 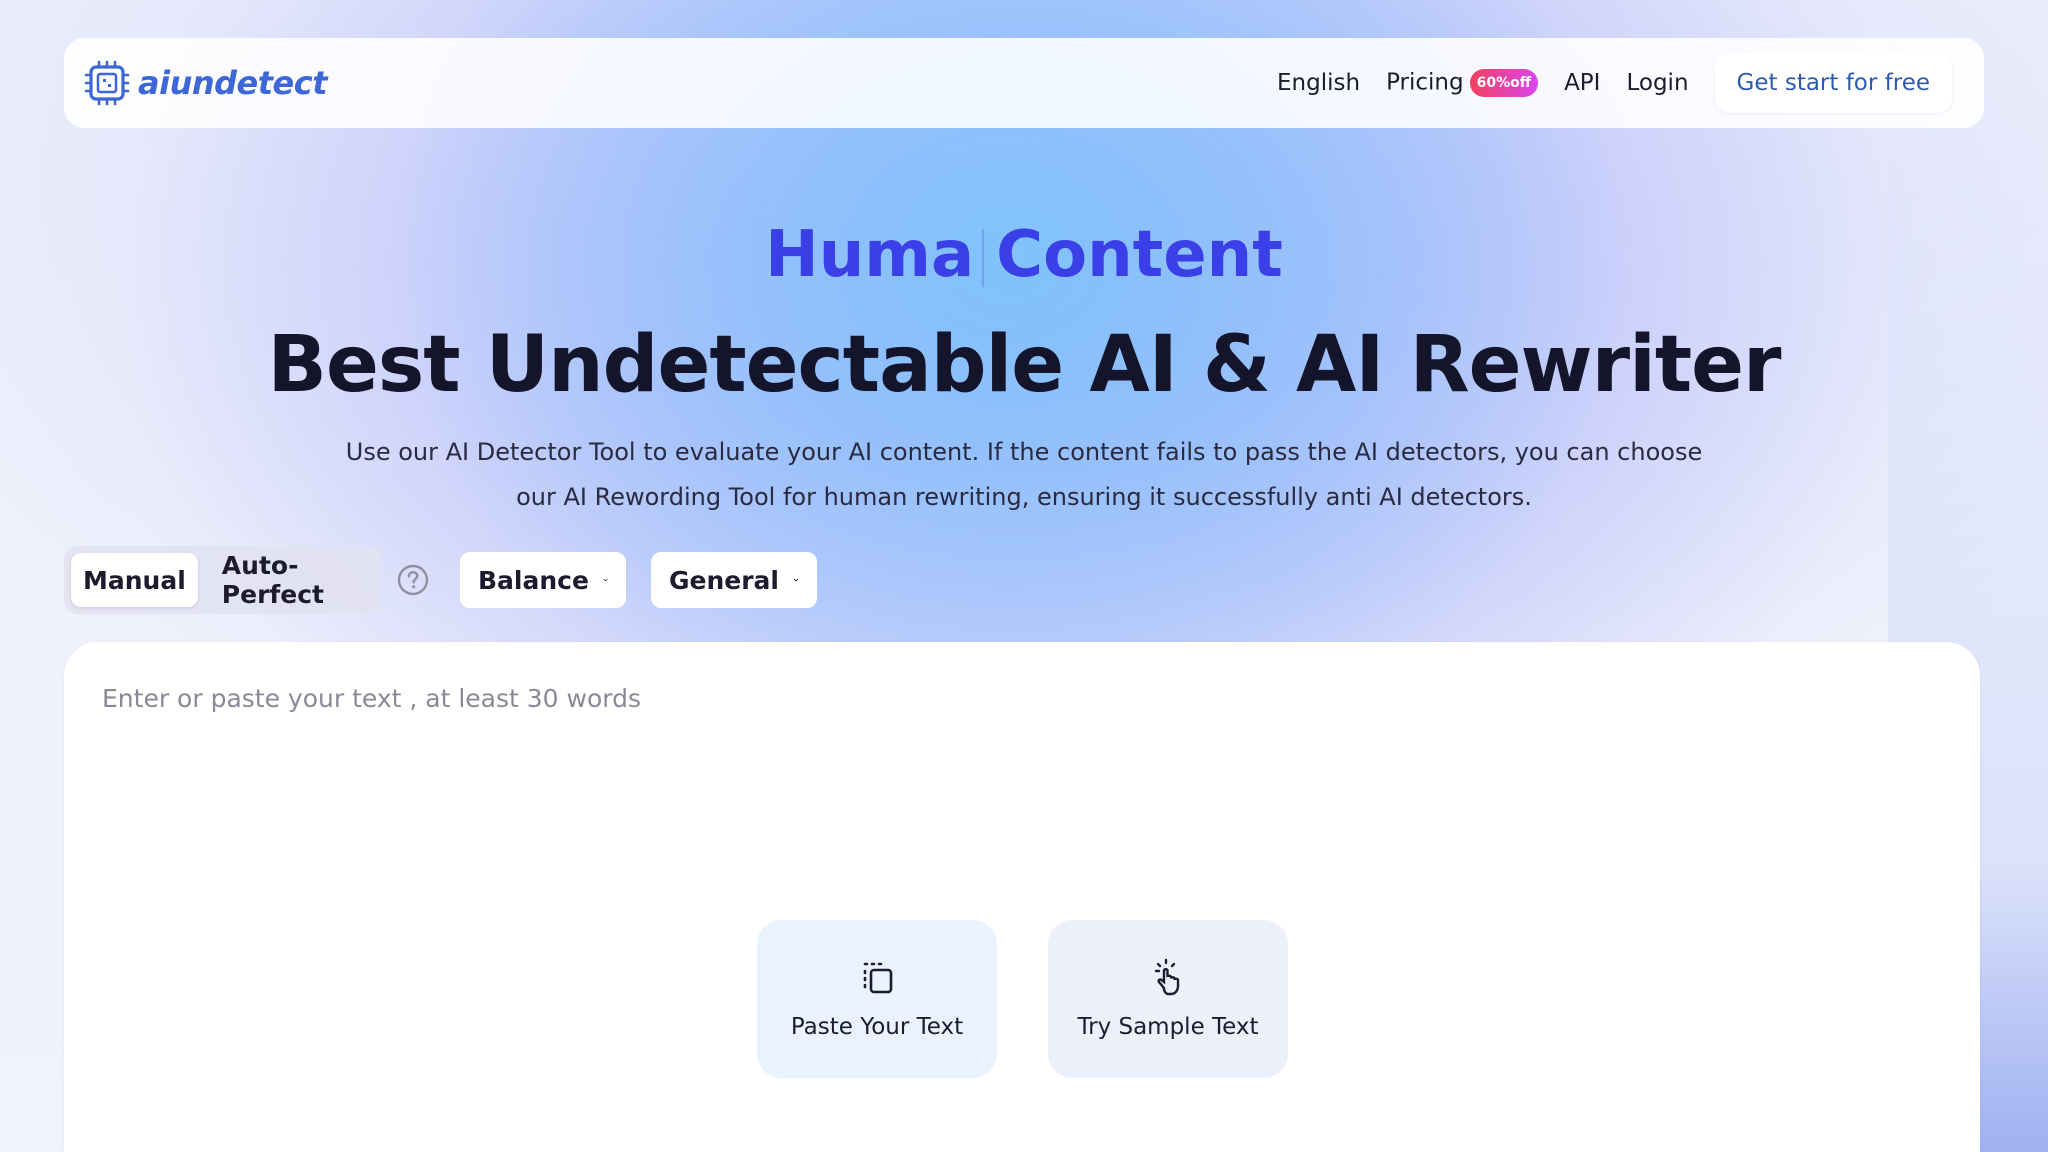 I want to click on logo: aiundetect, so click(x=206, y=83).